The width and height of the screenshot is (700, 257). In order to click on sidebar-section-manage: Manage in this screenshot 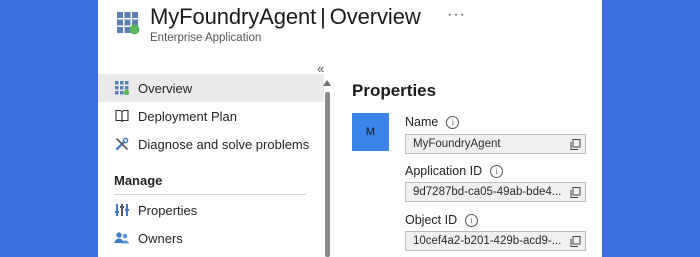, I will do `click(138, 180)`.